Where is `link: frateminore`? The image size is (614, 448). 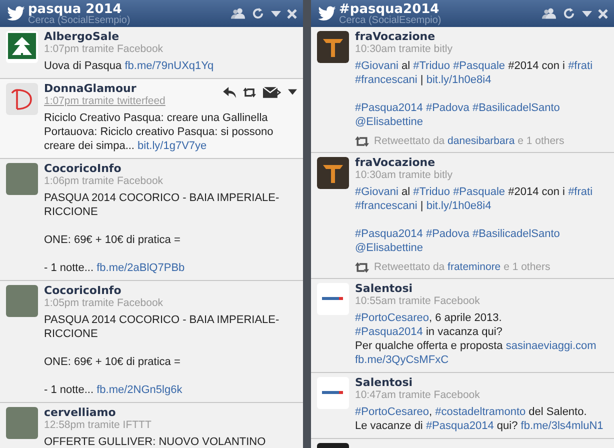
link: frateminore is located at coordinates (474, 267).